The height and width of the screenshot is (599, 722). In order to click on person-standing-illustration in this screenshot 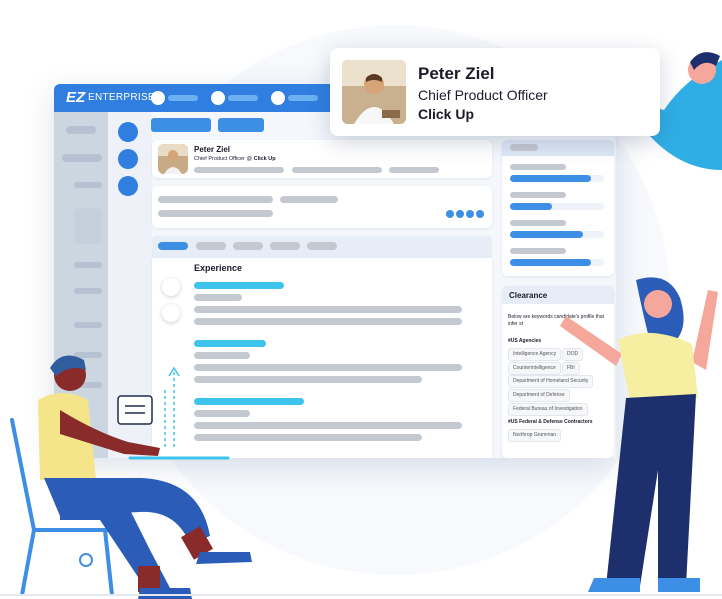, I will do `click(639, 434)`.